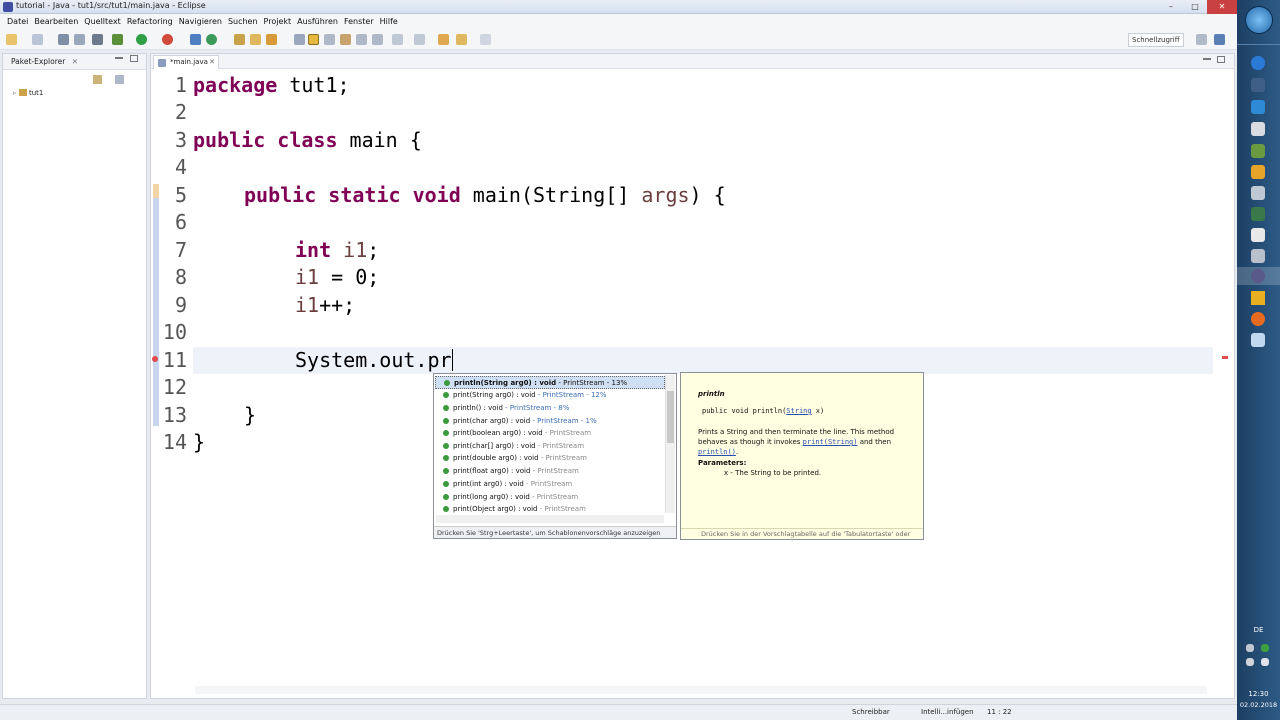  Describe the element at coordinates (461, 39) in the screenshot. I see `back-icon` at that location.